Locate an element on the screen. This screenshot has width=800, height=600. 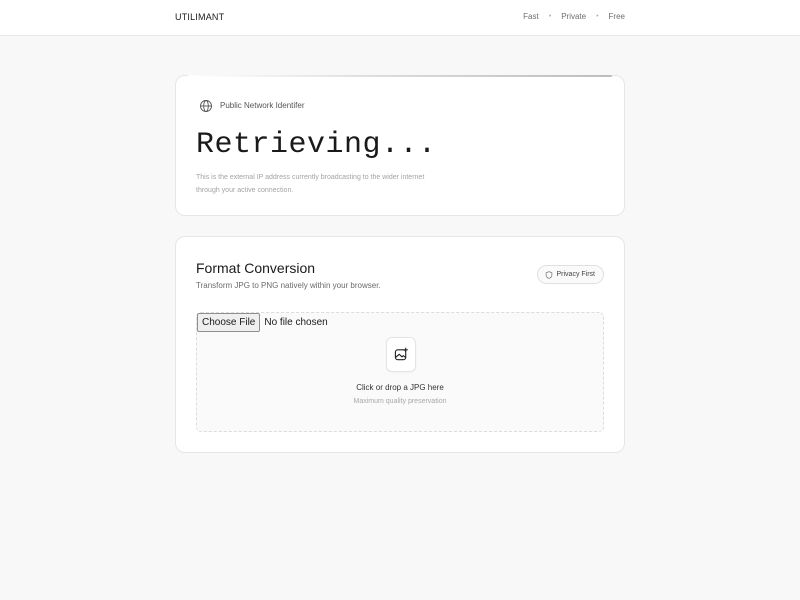
choose-file-button: Choose File is located at coordinates (229, 322).